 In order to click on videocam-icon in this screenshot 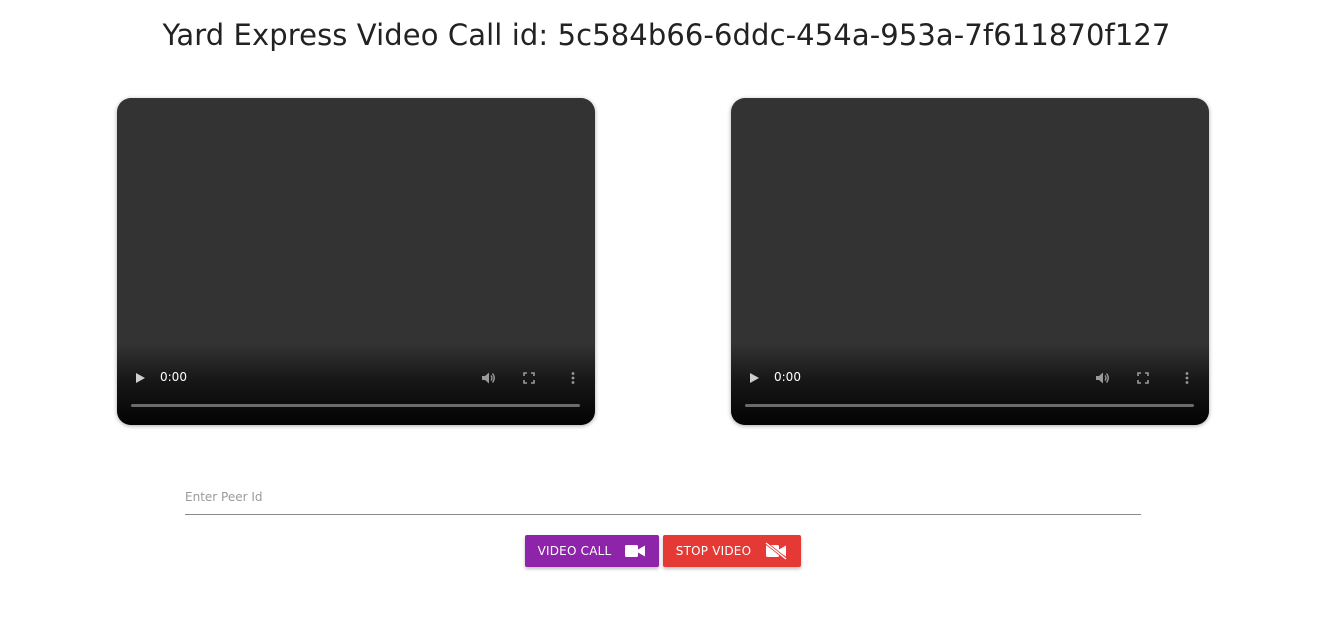, I will do `click(635, 551)`.